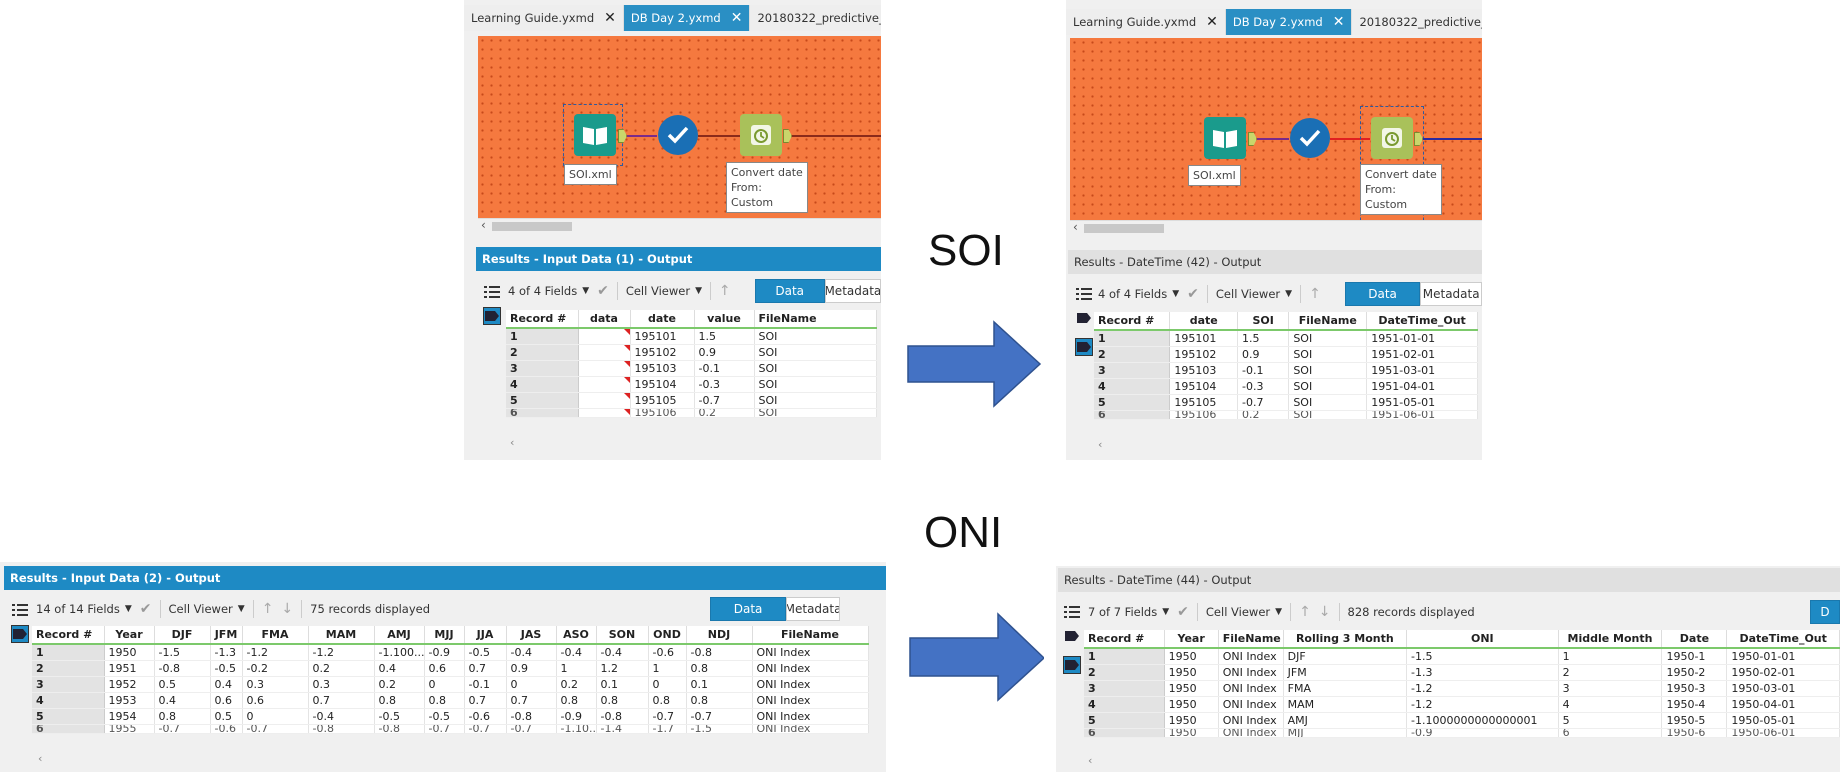  Describe the element at coordinates (691, 368) in the screenshot. I see `table-row: 3 195103 -0.1 SOI` at that location.